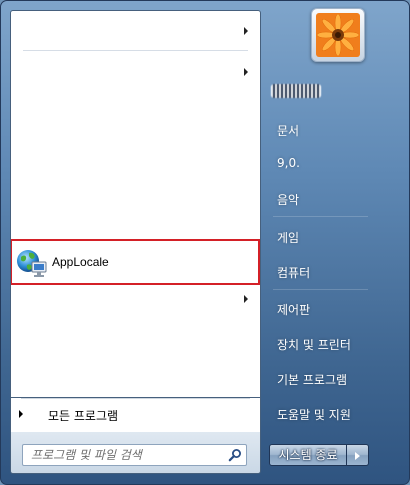  Describe the element at coordinates (314, 344) in the screenshot. I see `right-item-devices-printers: 장치 및 프린터` at that location.